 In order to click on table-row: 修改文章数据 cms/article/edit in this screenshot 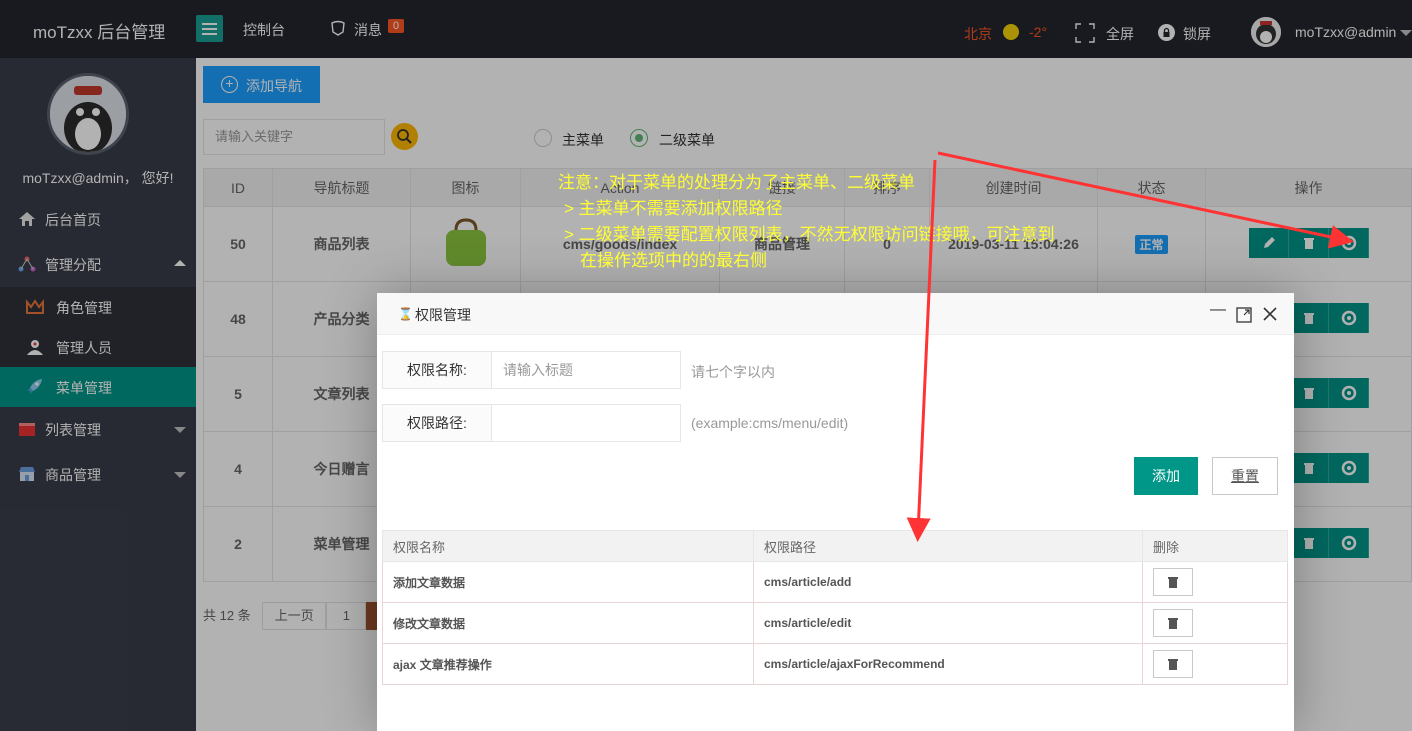, I will do `click(835, 623)`.